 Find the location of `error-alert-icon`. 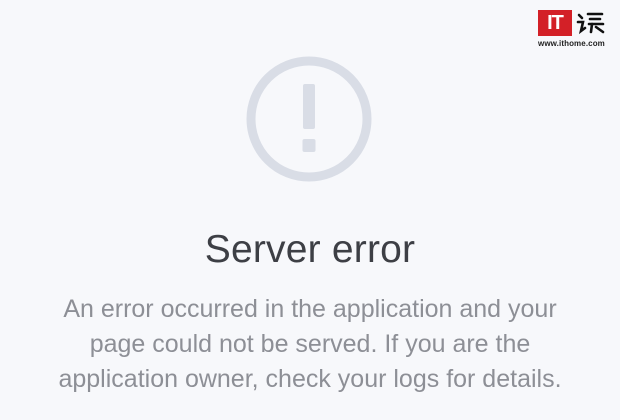

error-alert-icon is located at coordinates (309, 119).